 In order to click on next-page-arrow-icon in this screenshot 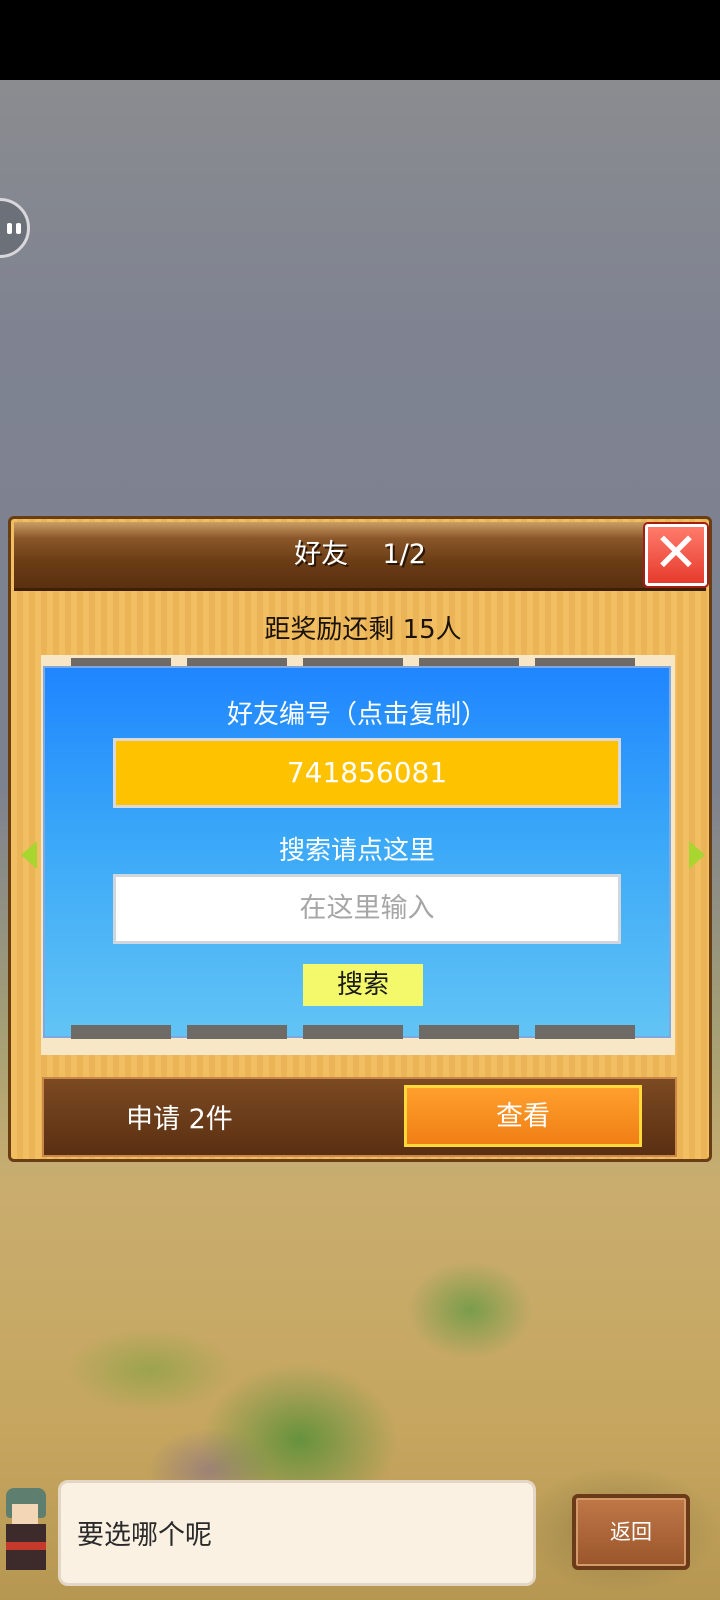, I will do `click(697, 855)`.